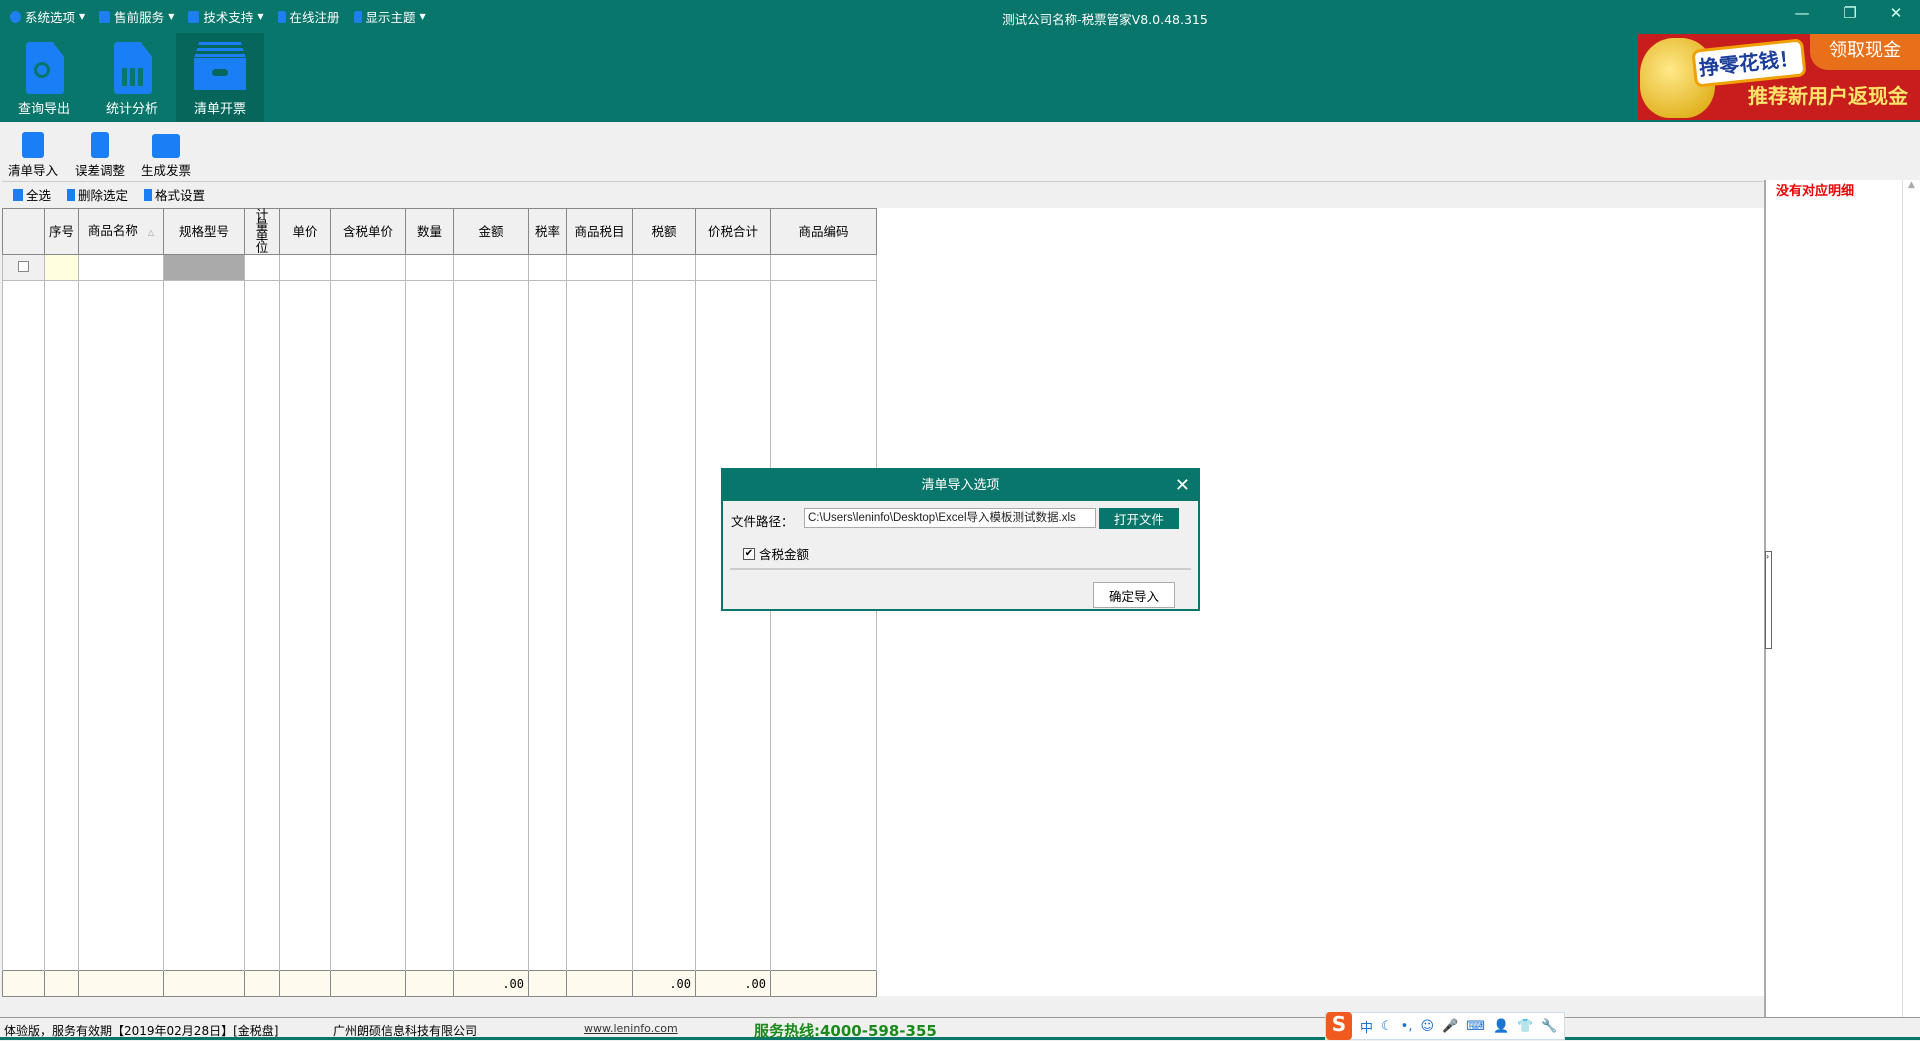 This screenshot has width=1920, height=1041. I want to click on edition-text: 体验版，服务有效期【2019年02月28日】[金税盘], so click(141, 1031).